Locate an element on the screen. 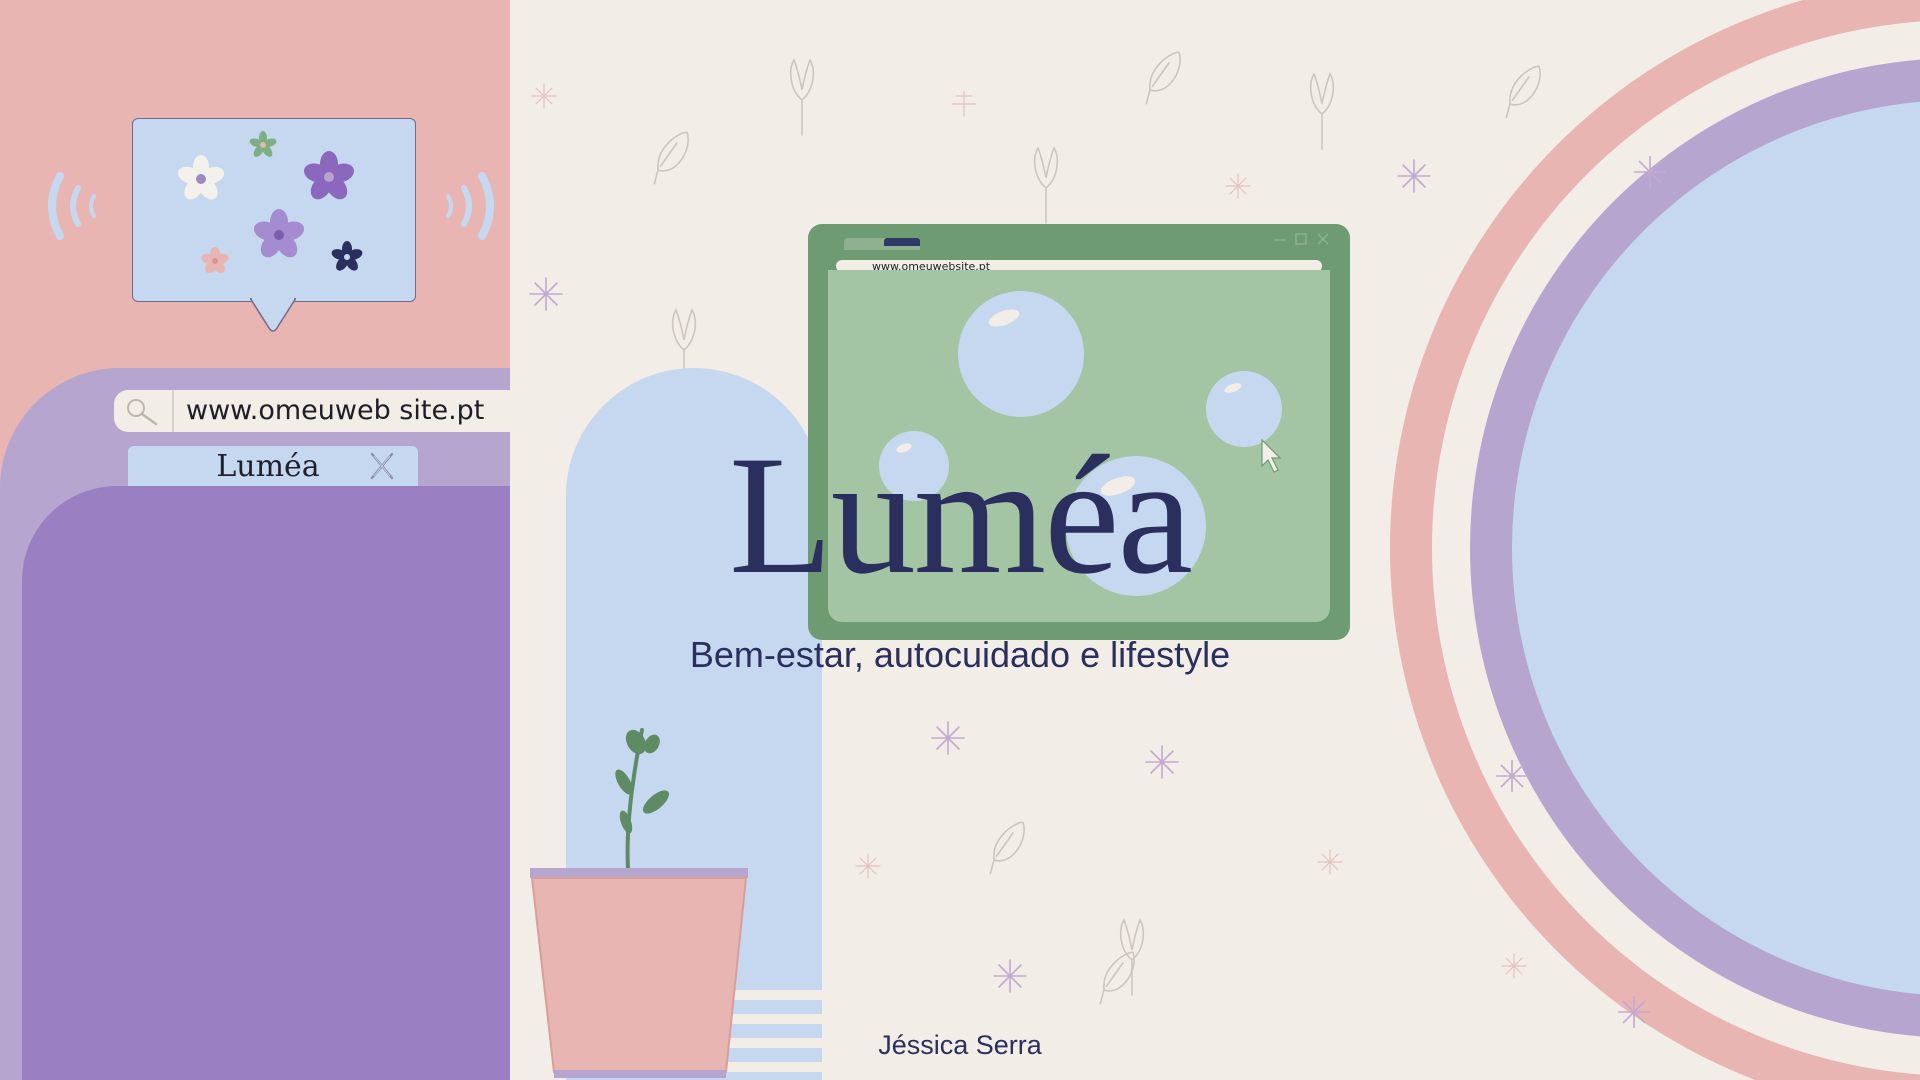 Image resolution: width=1920 pixels, height=1080 pixels. flowers-illustration is located at coordinates (270, 202).